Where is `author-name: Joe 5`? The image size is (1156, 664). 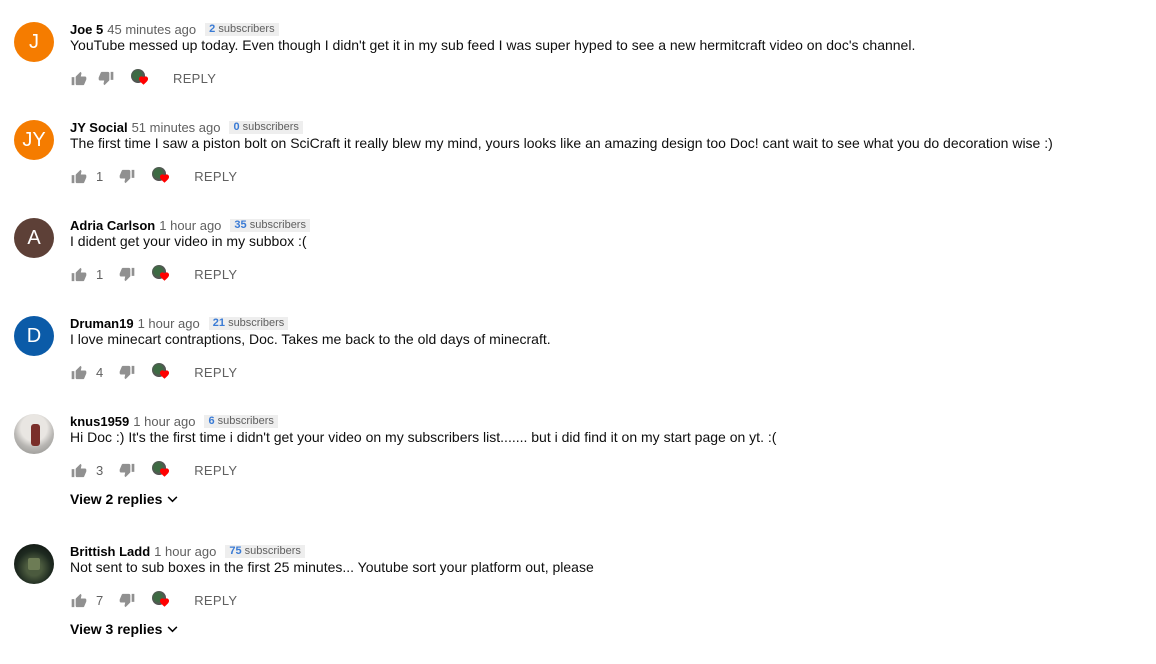 author-name: Joe 5 is located at coordinates (86, 29).